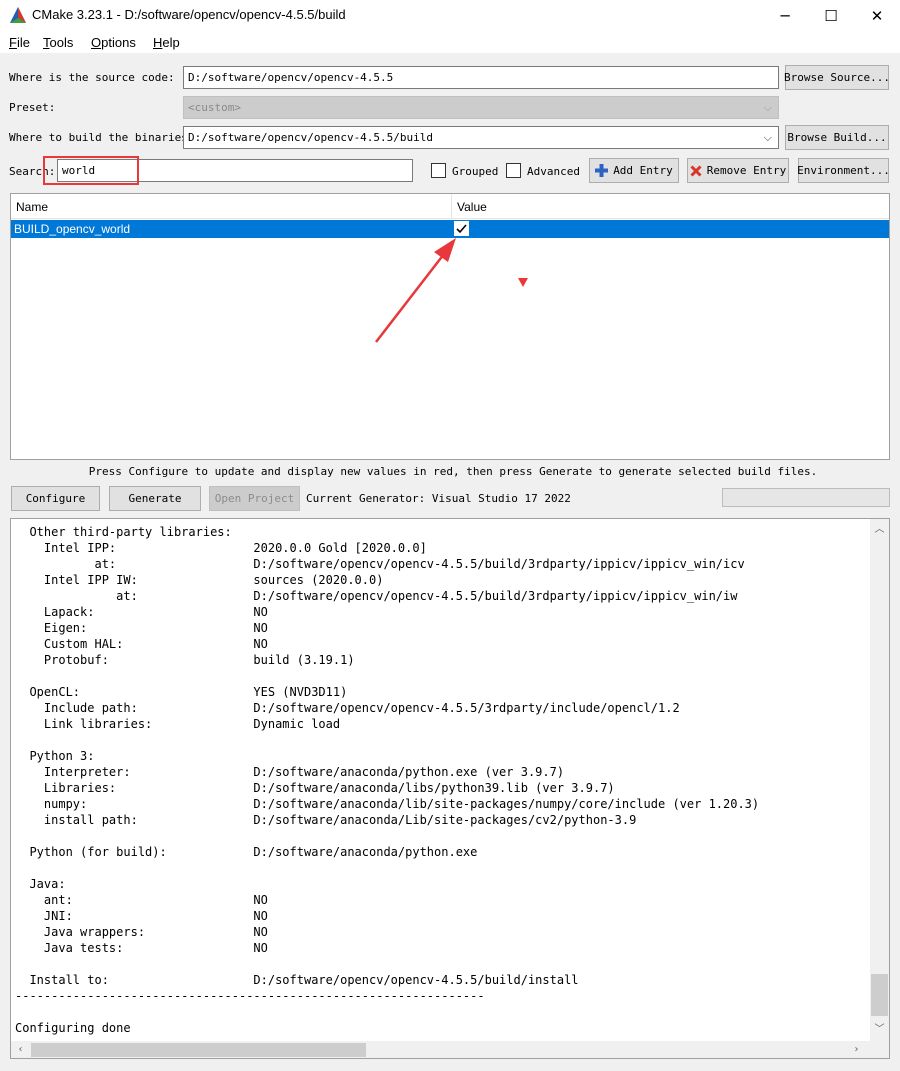 This screenshot has height=1071, width=900. I want to click on menu-options: Options, so click(113, 42).